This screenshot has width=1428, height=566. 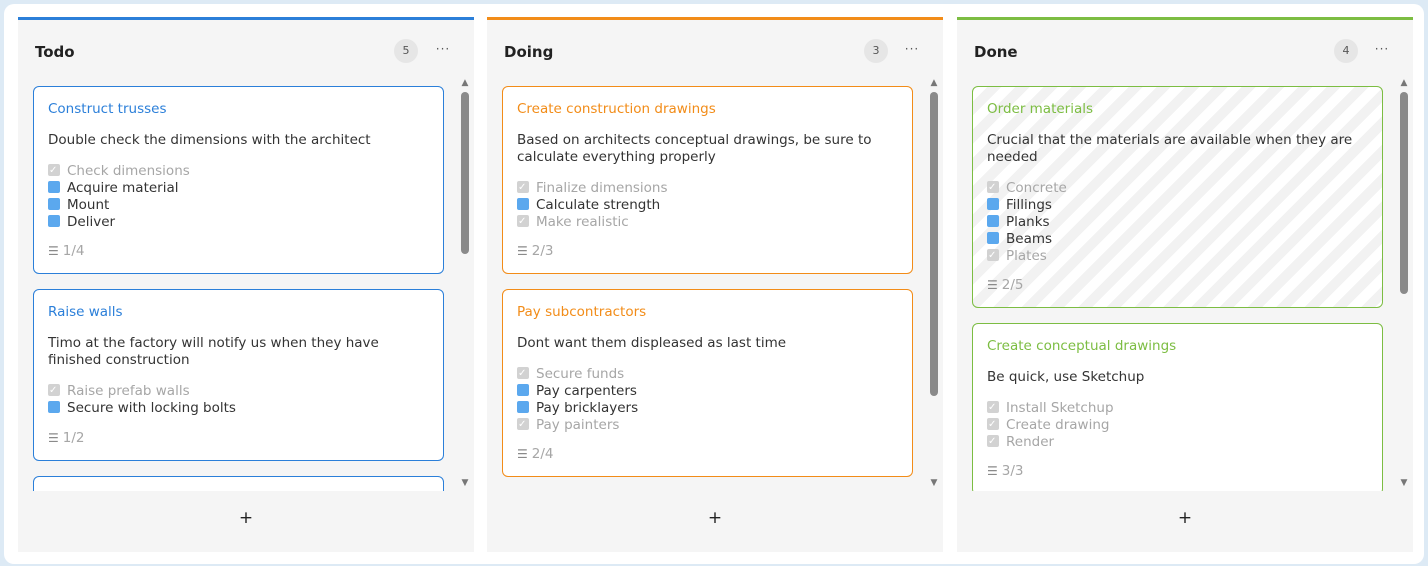 I want to click on card-title: Order materials, so click(x=1040, y=109).